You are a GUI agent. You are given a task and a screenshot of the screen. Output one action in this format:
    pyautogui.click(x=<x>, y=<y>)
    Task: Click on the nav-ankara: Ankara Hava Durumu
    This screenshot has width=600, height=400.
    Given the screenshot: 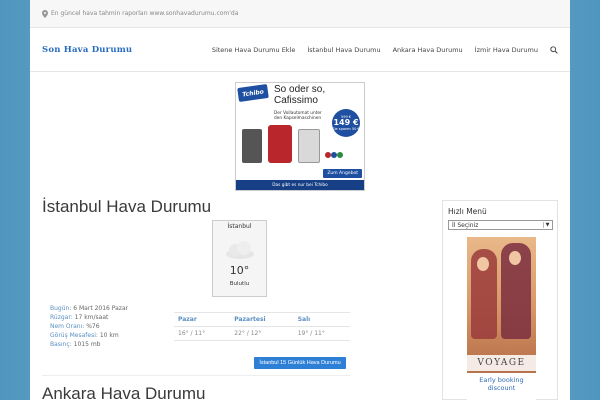 What is the action you would take?
    pyautogui.click(x=428, y=50)
    